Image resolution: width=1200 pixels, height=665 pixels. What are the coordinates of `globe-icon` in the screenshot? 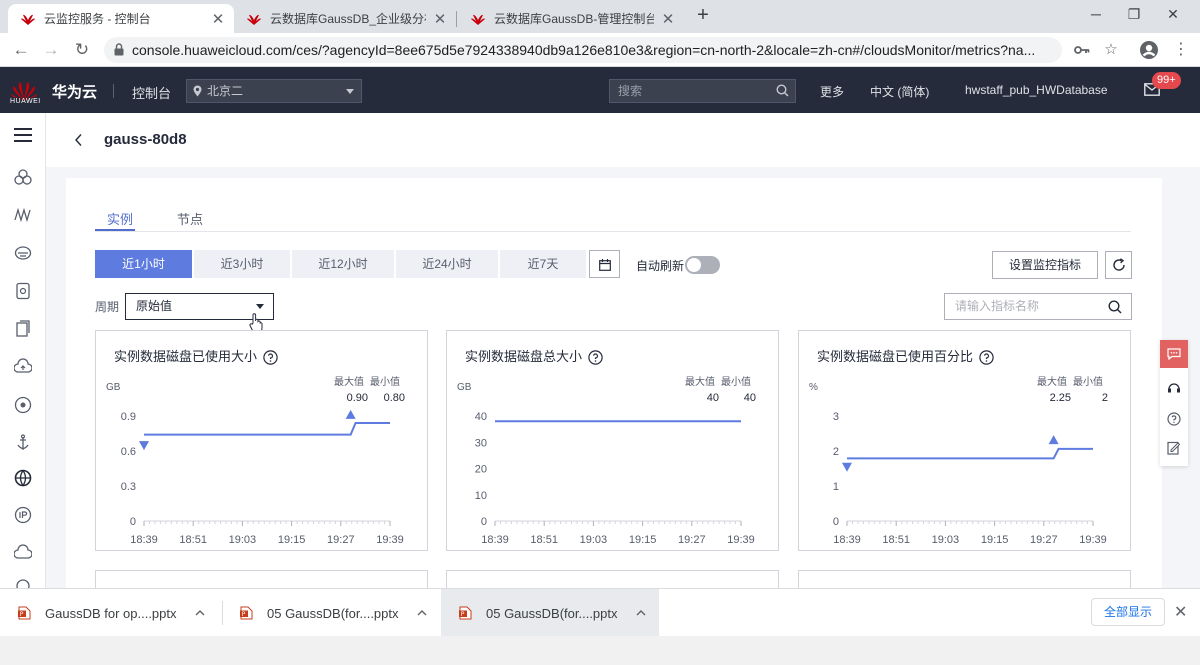 It's located at (23, 478).